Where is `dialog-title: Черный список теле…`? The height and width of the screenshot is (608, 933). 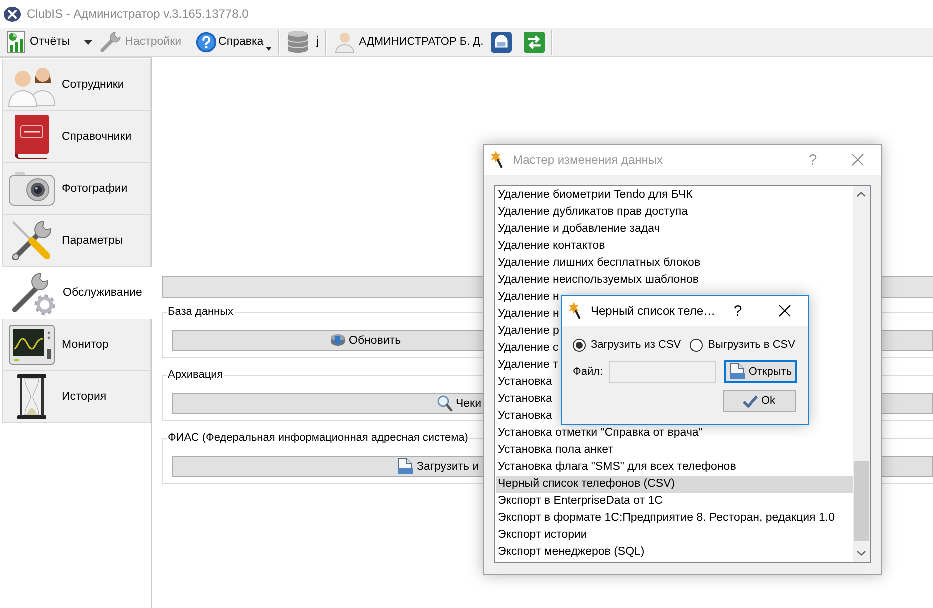
dialog-title: Черный список теле… is located at coordinates (654, 311).